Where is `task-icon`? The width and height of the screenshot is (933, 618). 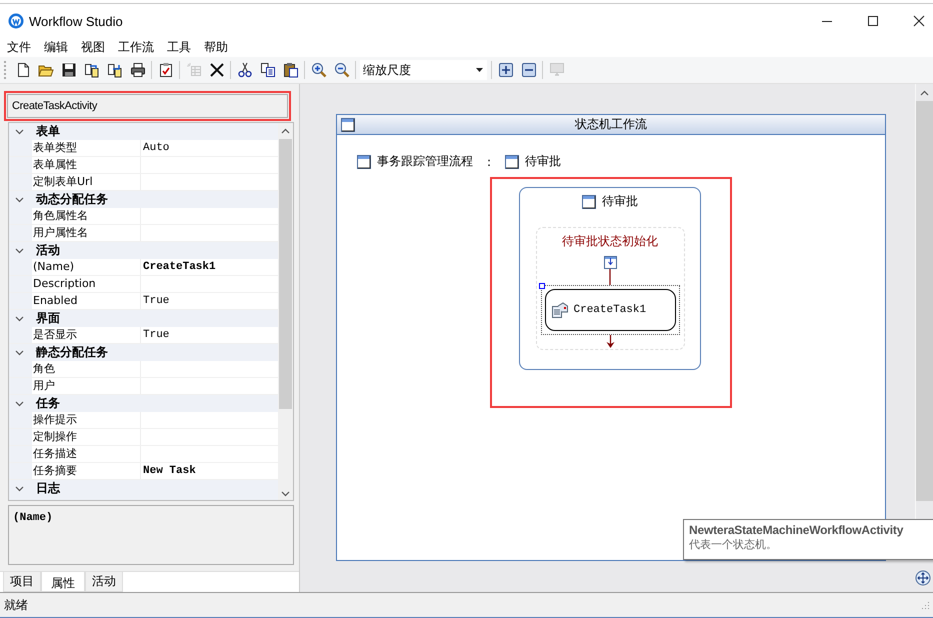 task-icon is located at coordinates (560, 310).